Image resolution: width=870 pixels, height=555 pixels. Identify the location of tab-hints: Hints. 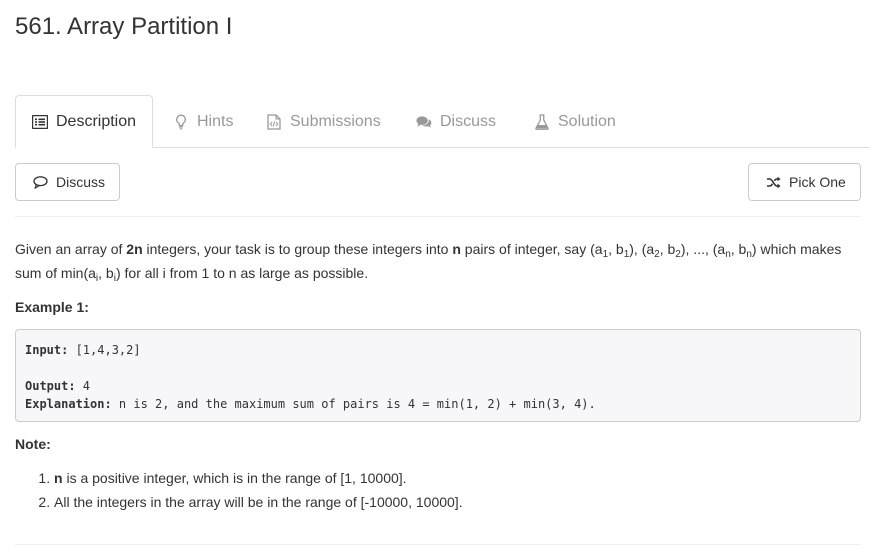
(203, 121).